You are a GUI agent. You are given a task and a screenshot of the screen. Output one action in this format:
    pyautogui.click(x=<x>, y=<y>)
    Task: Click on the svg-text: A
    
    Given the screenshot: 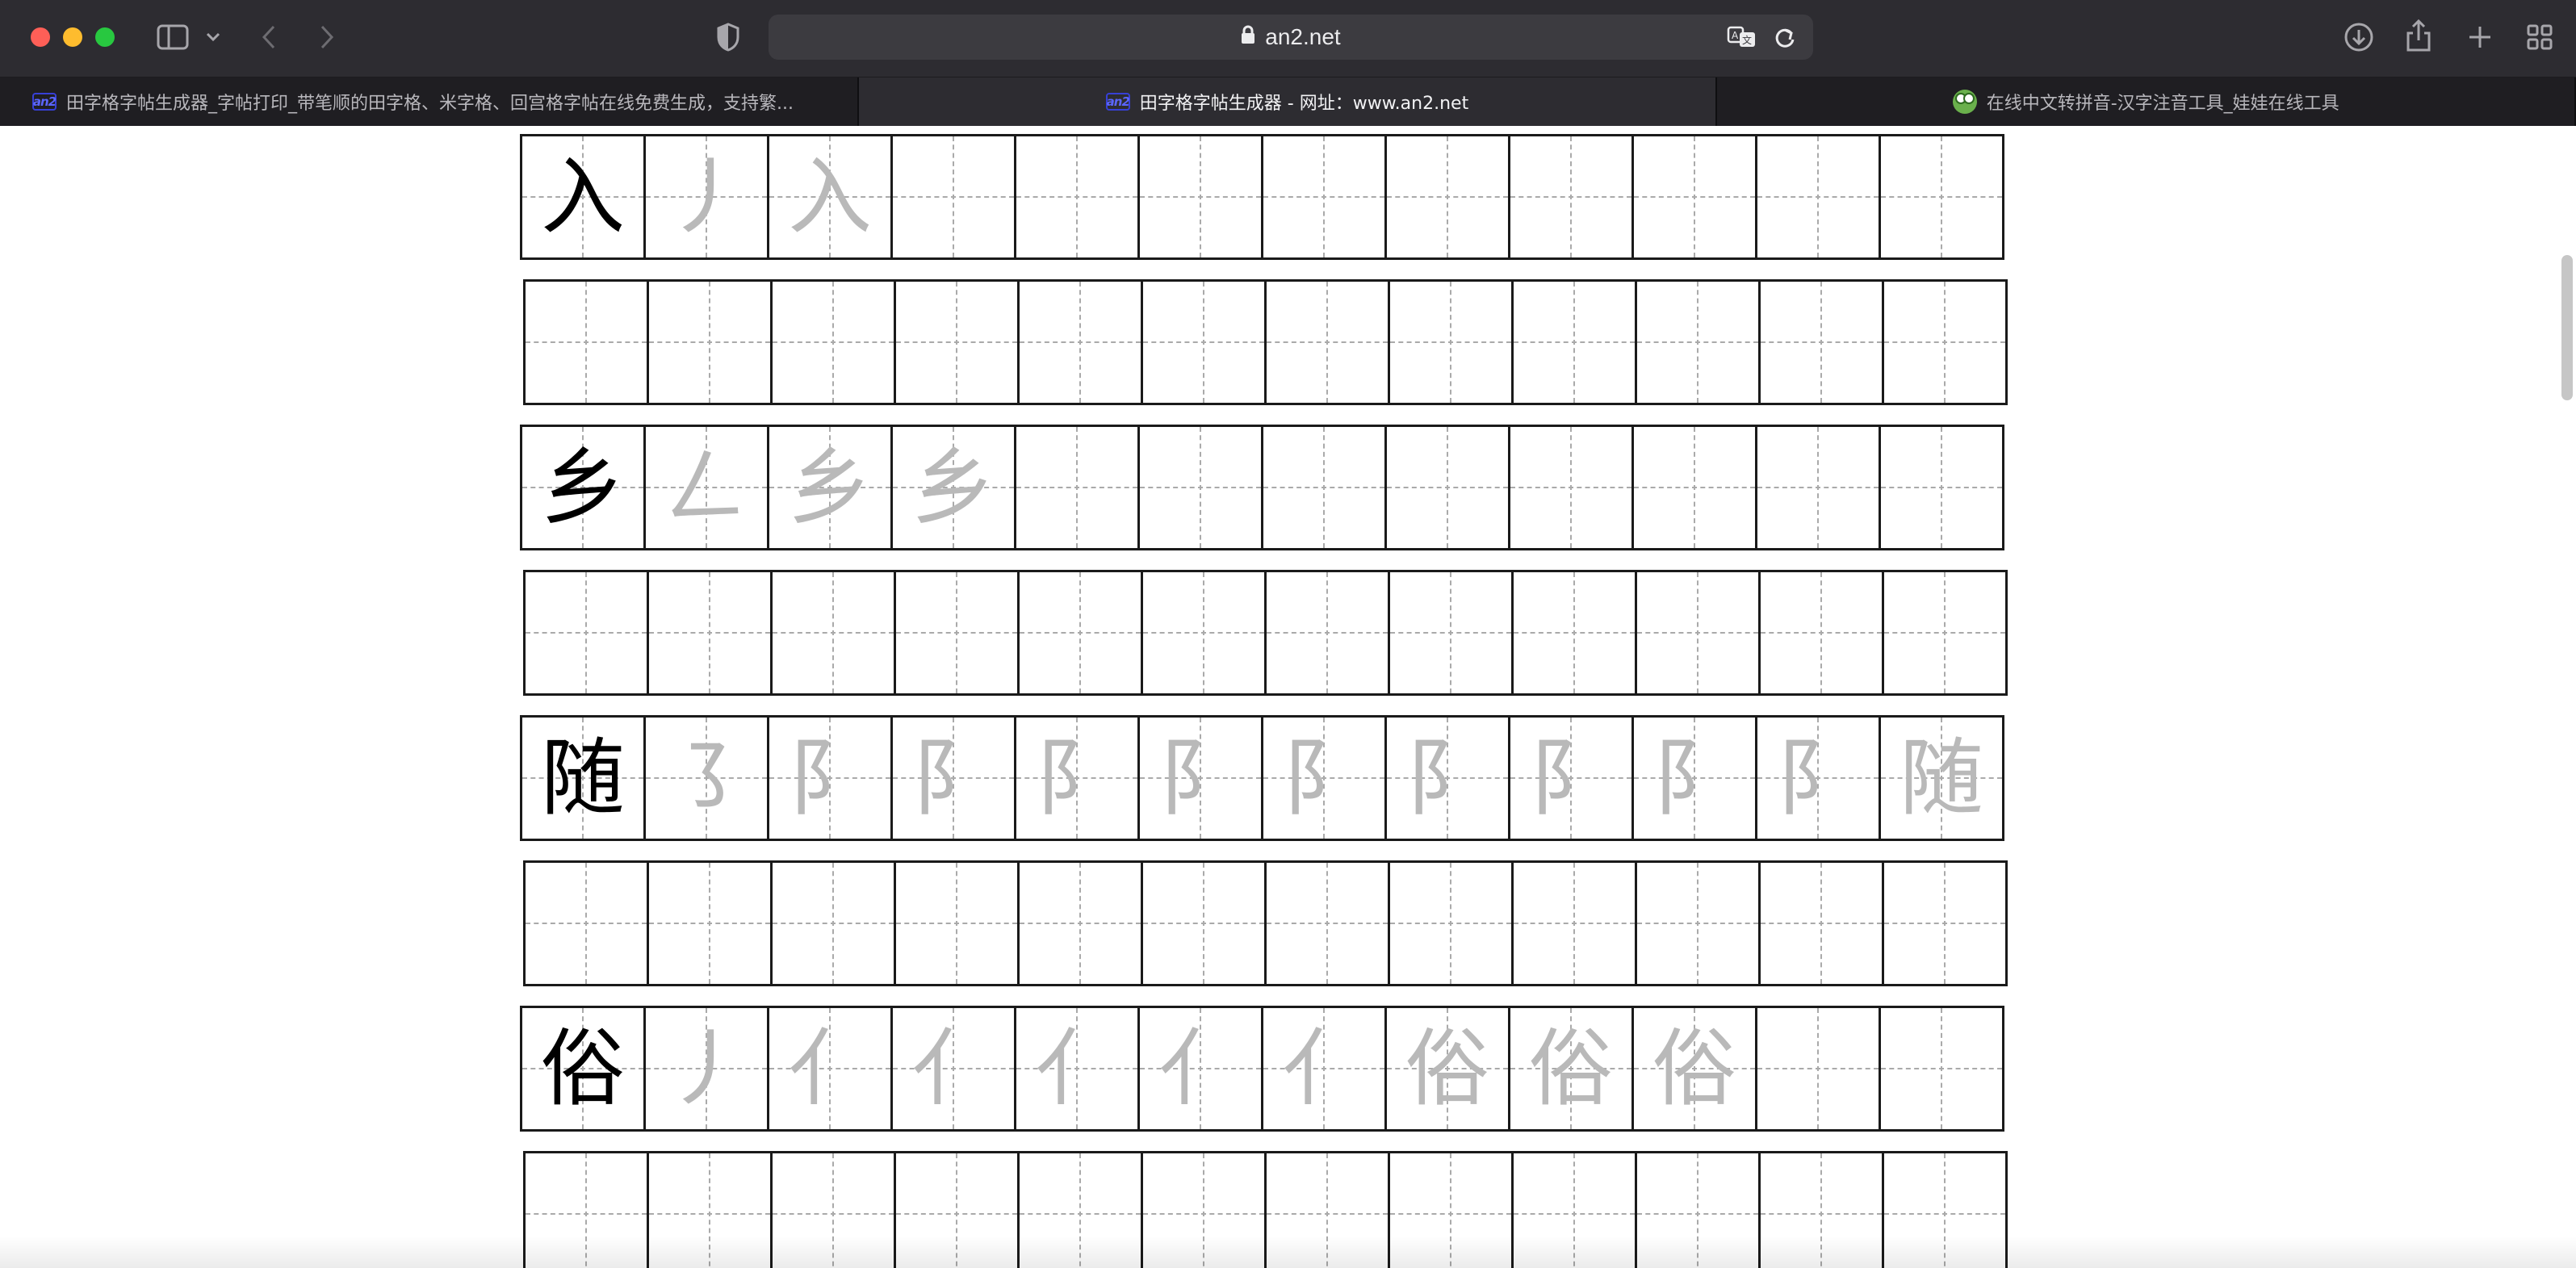 What is the action you would take?
    pyautogui.click(x=1736, y=35)
    